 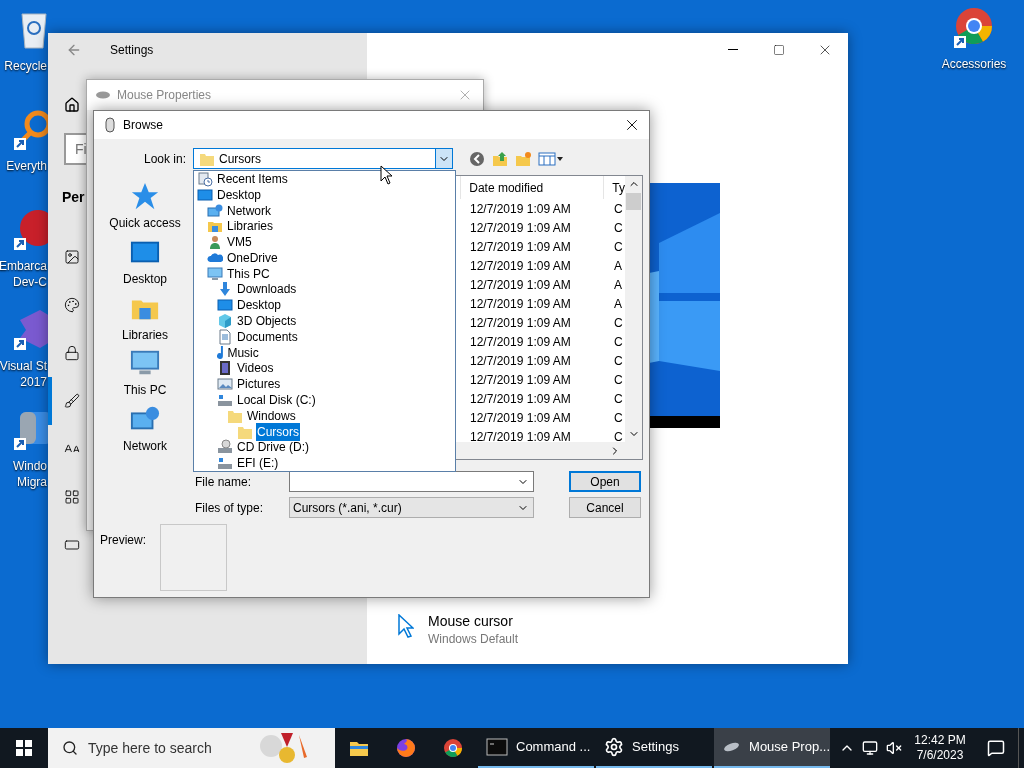 What do you see at coordinates (940, 748) in the screenshot?
I see `clock: 12:42 PM 7/6/2023` at bounding box center [940, 748].